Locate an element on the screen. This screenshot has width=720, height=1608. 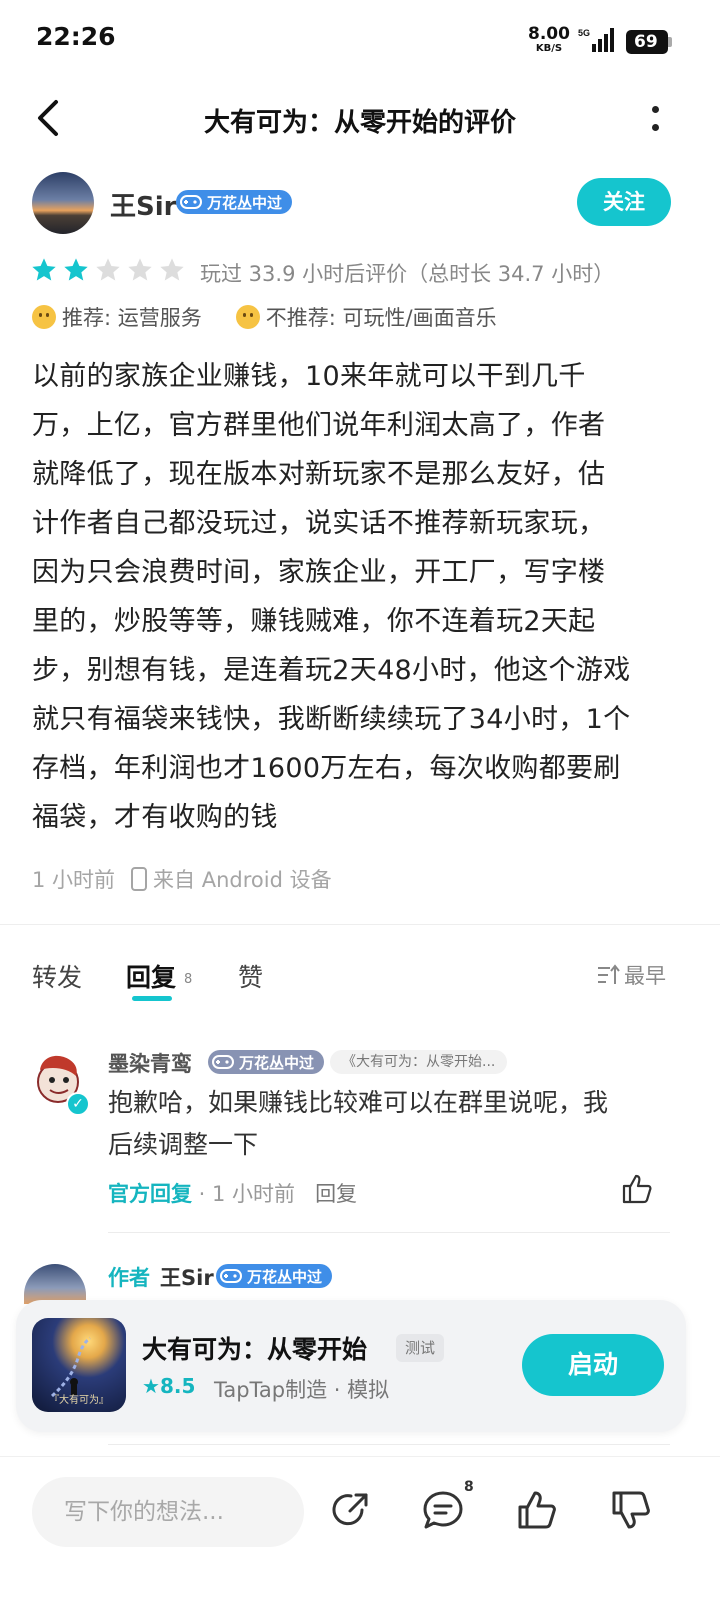
review-line: 存档，年利润也才1600万左右，每次收购都要刷 is located at coordinates (326, 768).